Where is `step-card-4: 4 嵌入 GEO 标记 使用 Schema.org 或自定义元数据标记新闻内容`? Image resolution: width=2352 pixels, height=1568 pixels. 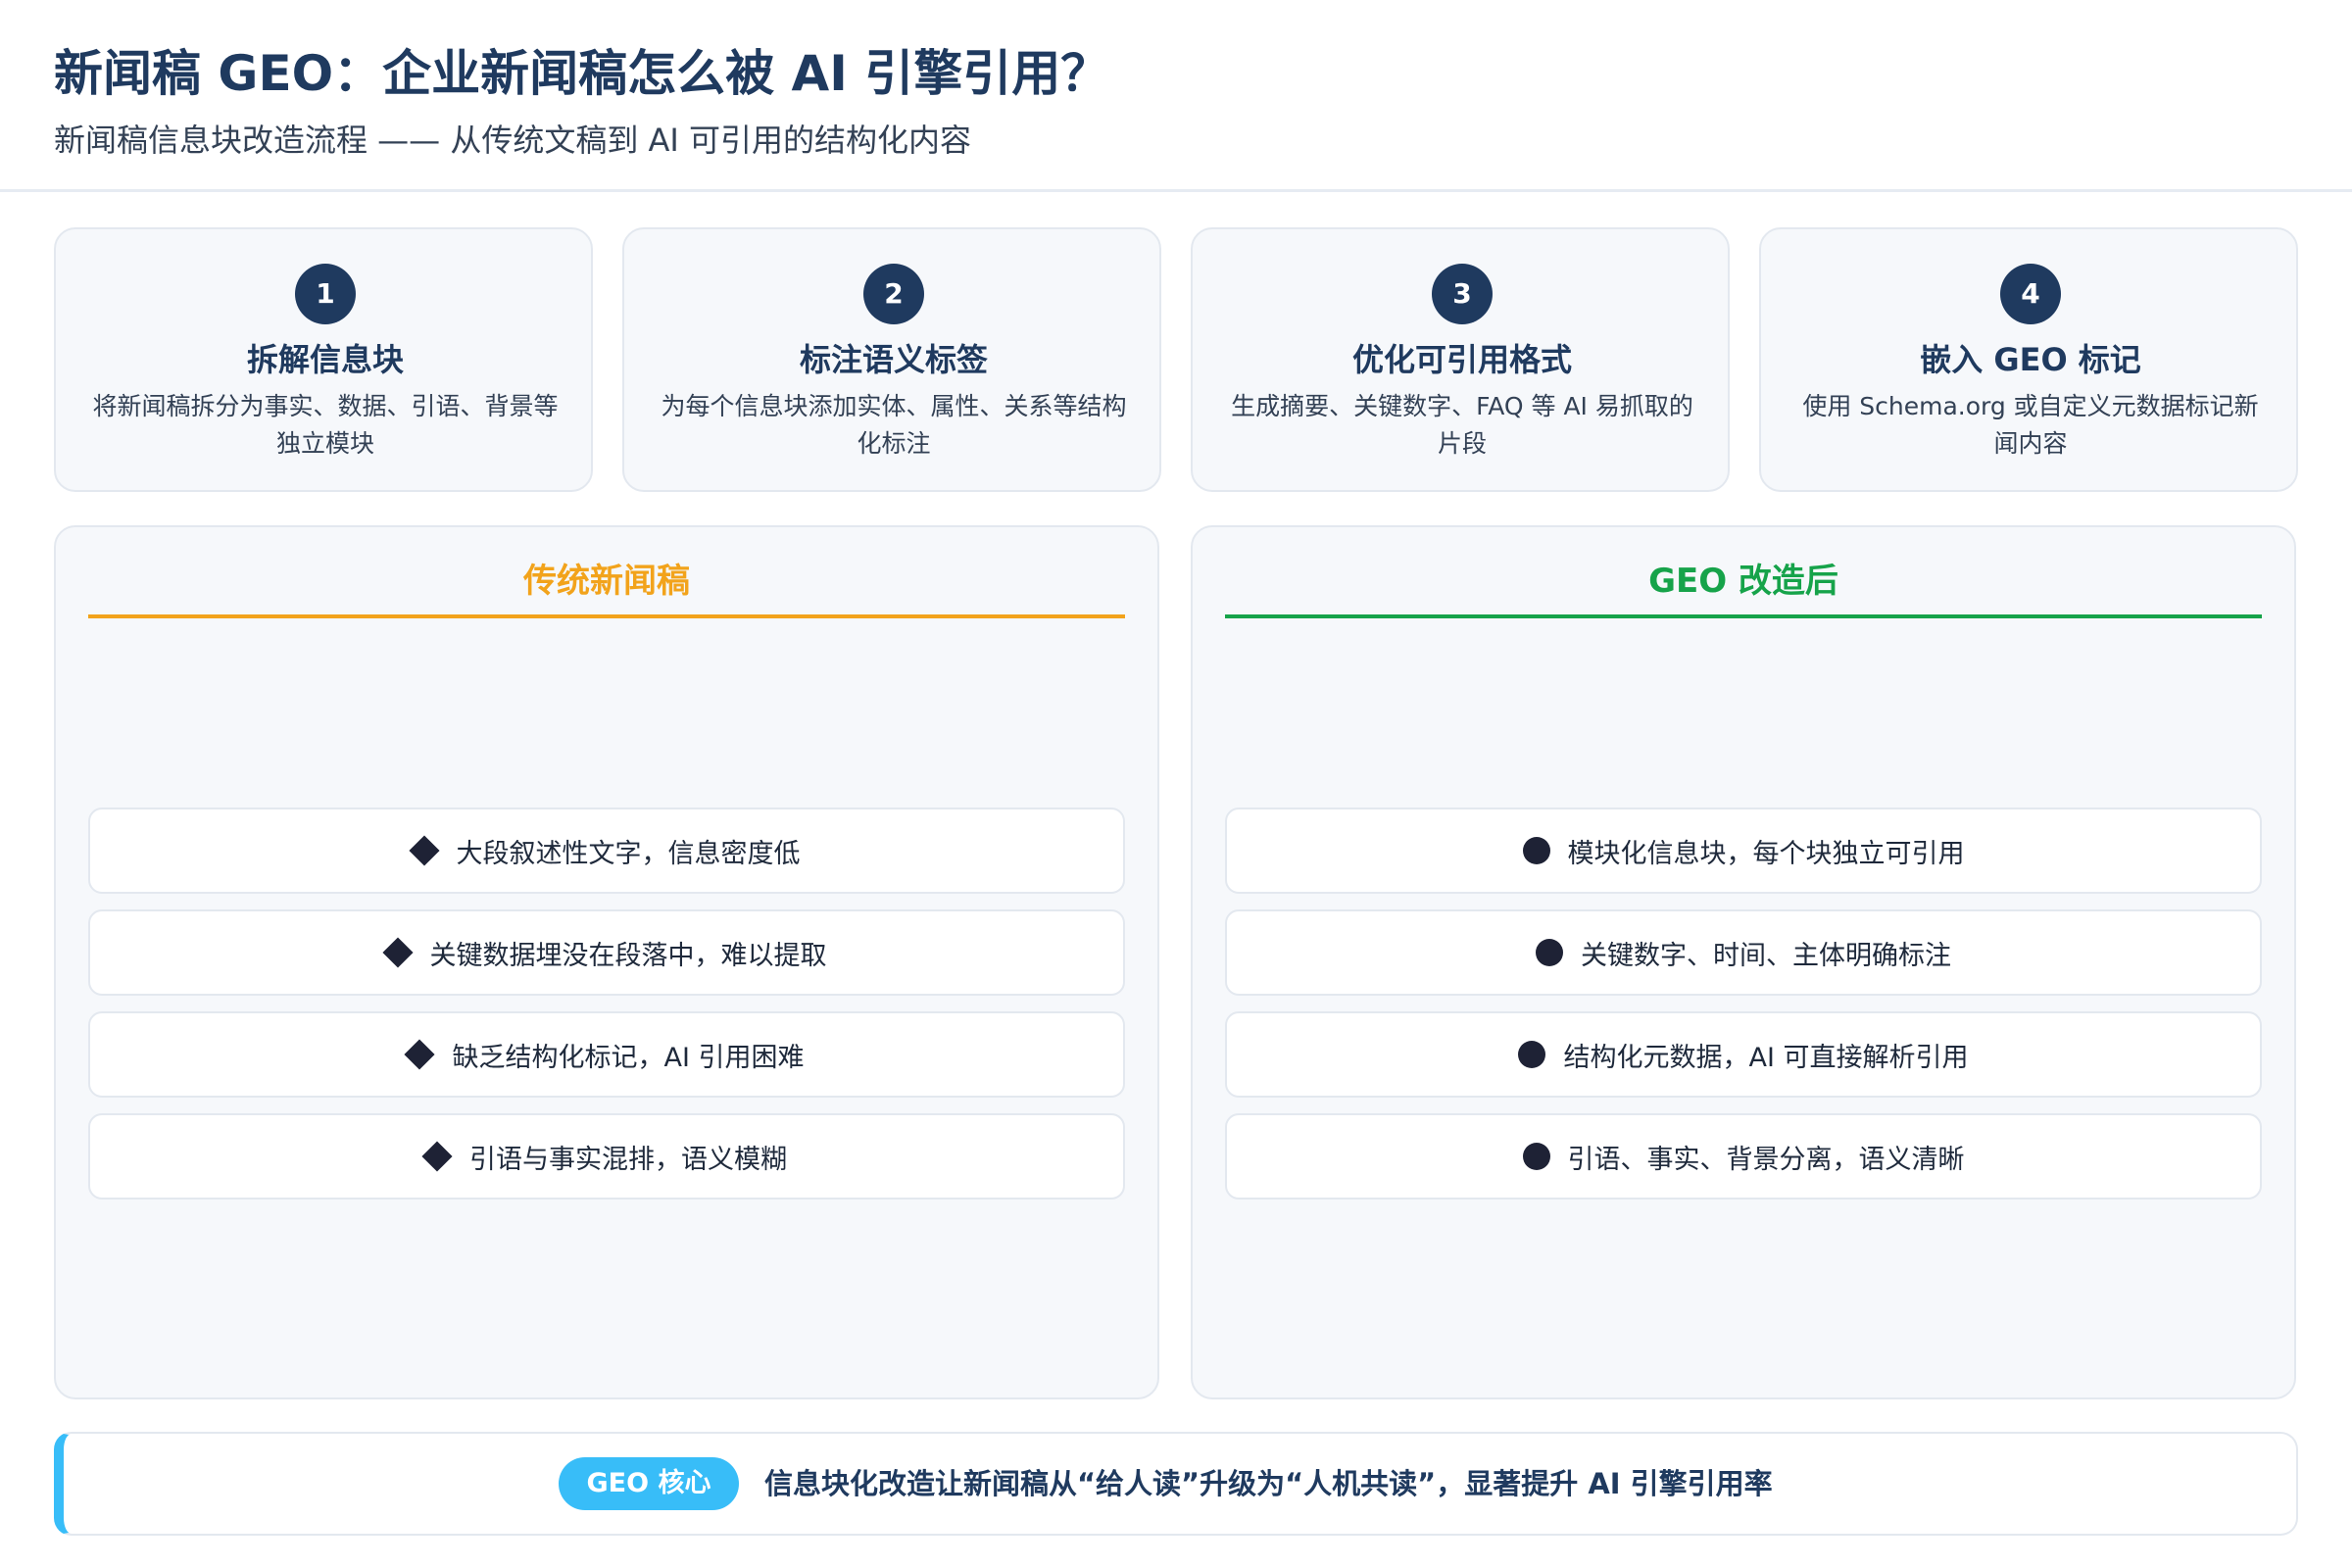 step-card-4: 4 嵌入 GEO 标记 使用 Schema.org 或自定义元数据标记新闻内容 is located at coordinates (2029, 359).